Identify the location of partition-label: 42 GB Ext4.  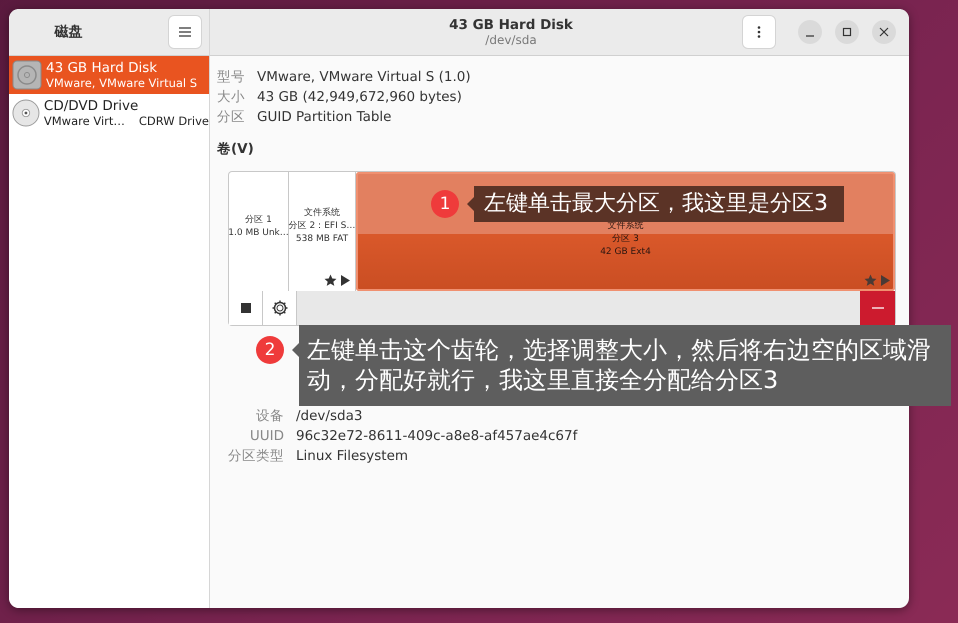
(625, 252).